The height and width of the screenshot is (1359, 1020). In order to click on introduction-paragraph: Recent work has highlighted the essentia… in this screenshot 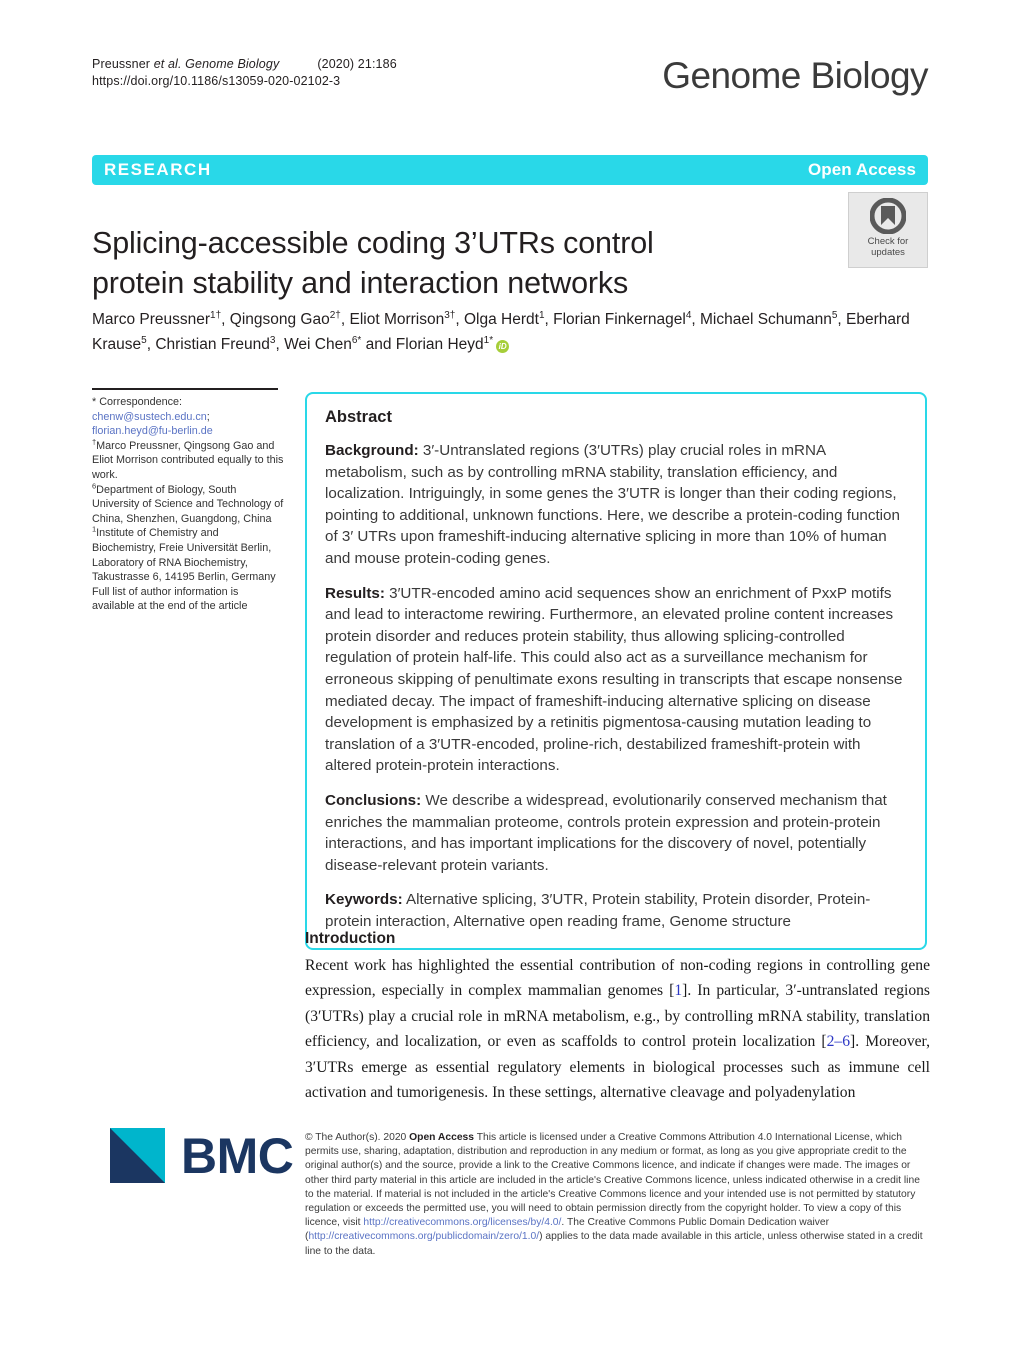, I will do `click(617, 1029)`.